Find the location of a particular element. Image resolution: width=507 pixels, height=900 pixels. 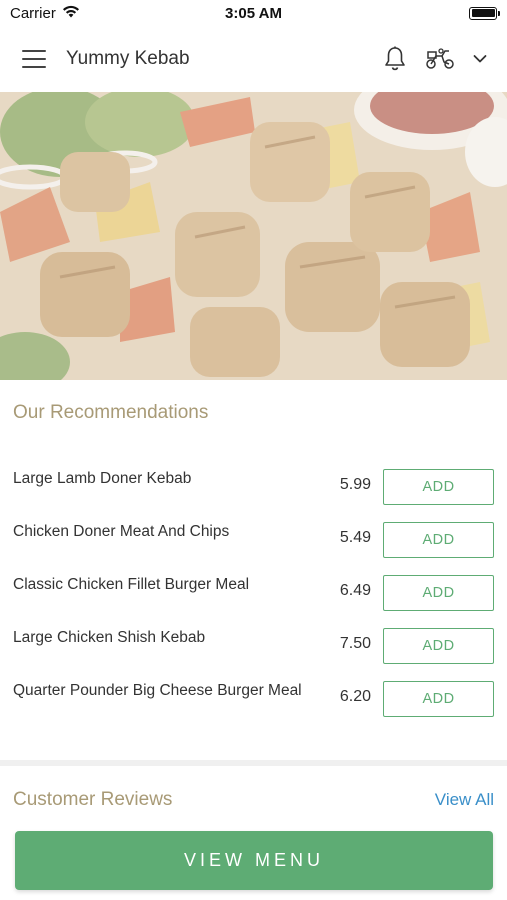

item-name: Large Chicken Shish Kebab is located at coordinates (109, 637).